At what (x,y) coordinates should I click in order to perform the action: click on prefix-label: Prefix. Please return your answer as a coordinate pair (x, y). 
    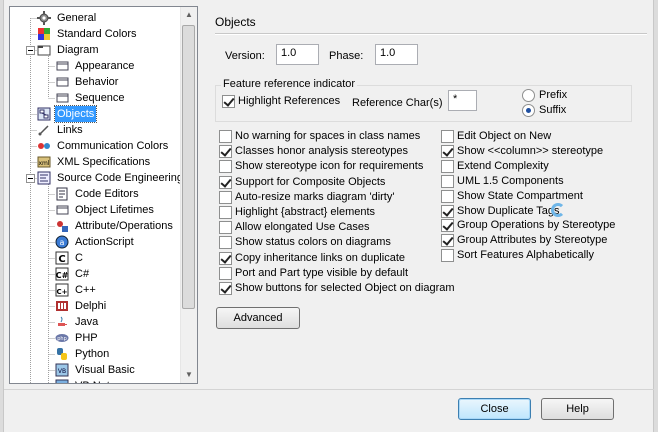
    Looking at the image, I should click on (553, 95).